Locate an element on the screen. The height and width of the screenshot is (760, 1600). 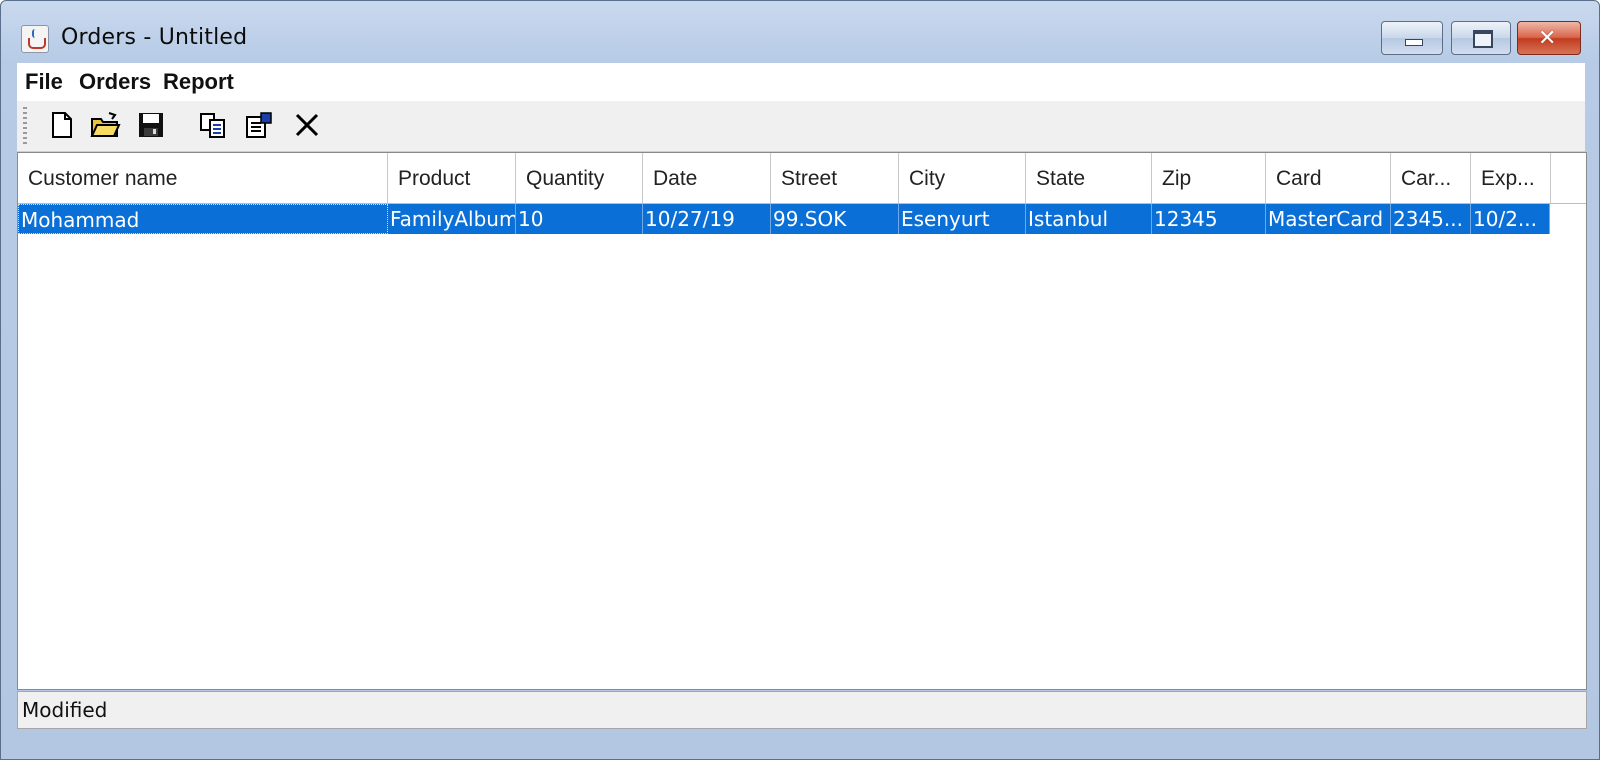
status-bar: Modified is located at coordinates (802, 710).